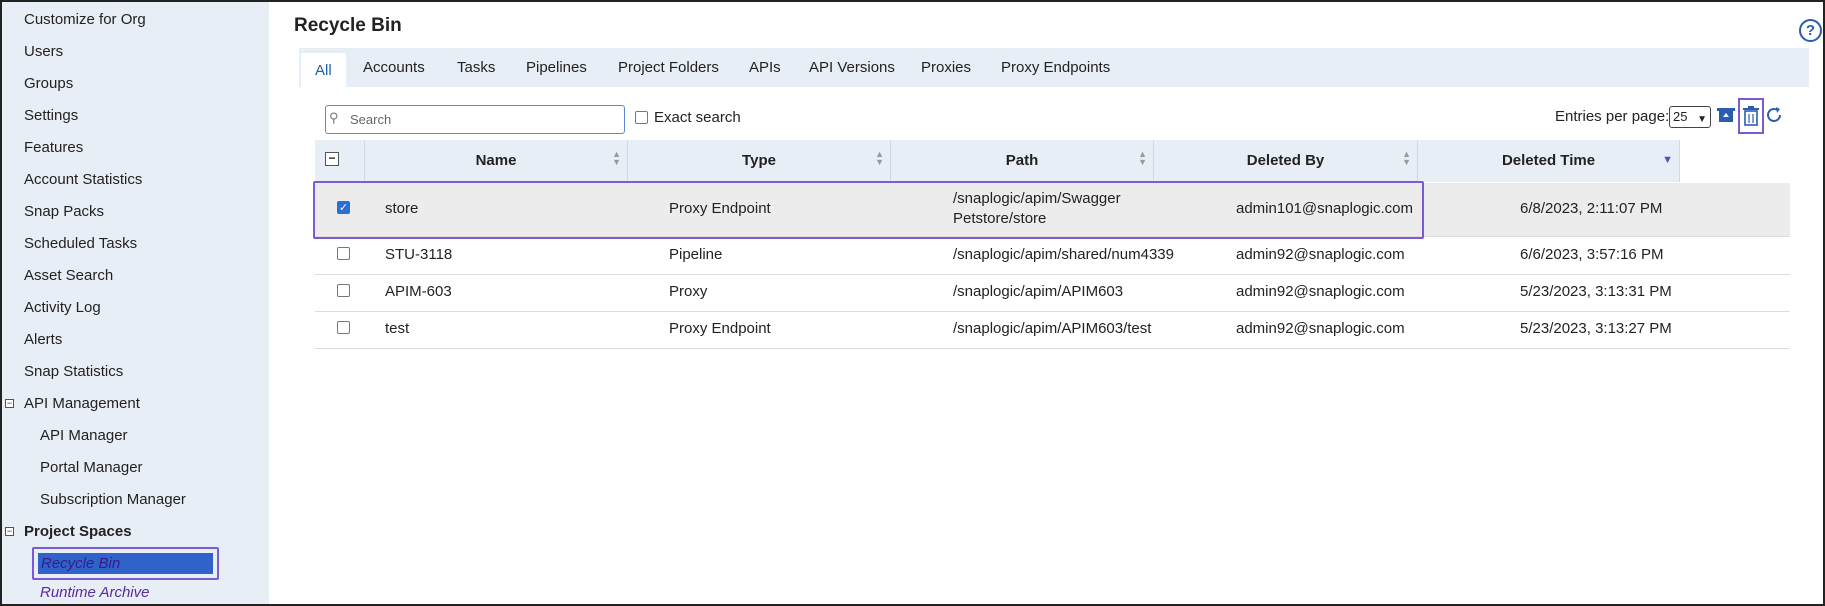 This screenshot has width=1825, height=606. I want to click on chevron-down-icon: ▼, so click(1702, 119).